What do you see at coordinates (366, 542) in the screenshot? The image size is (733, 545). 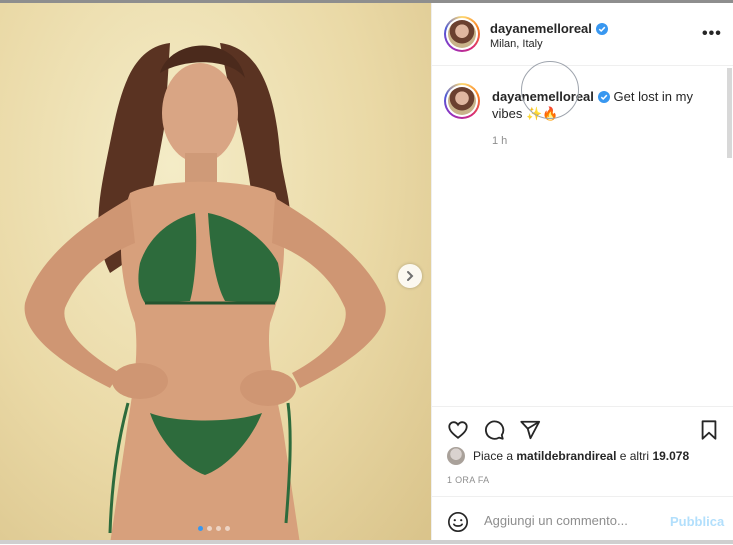 I see `bottom-border` at bounding box center [366, 542].